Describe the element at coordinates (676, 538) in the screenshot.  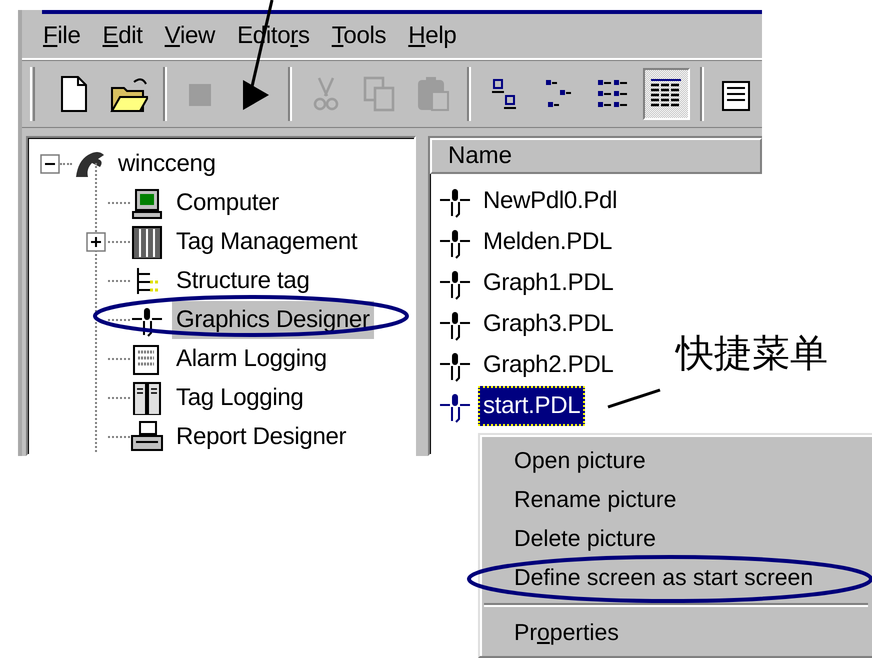
I see `menu-item: Delete picture` at that location.